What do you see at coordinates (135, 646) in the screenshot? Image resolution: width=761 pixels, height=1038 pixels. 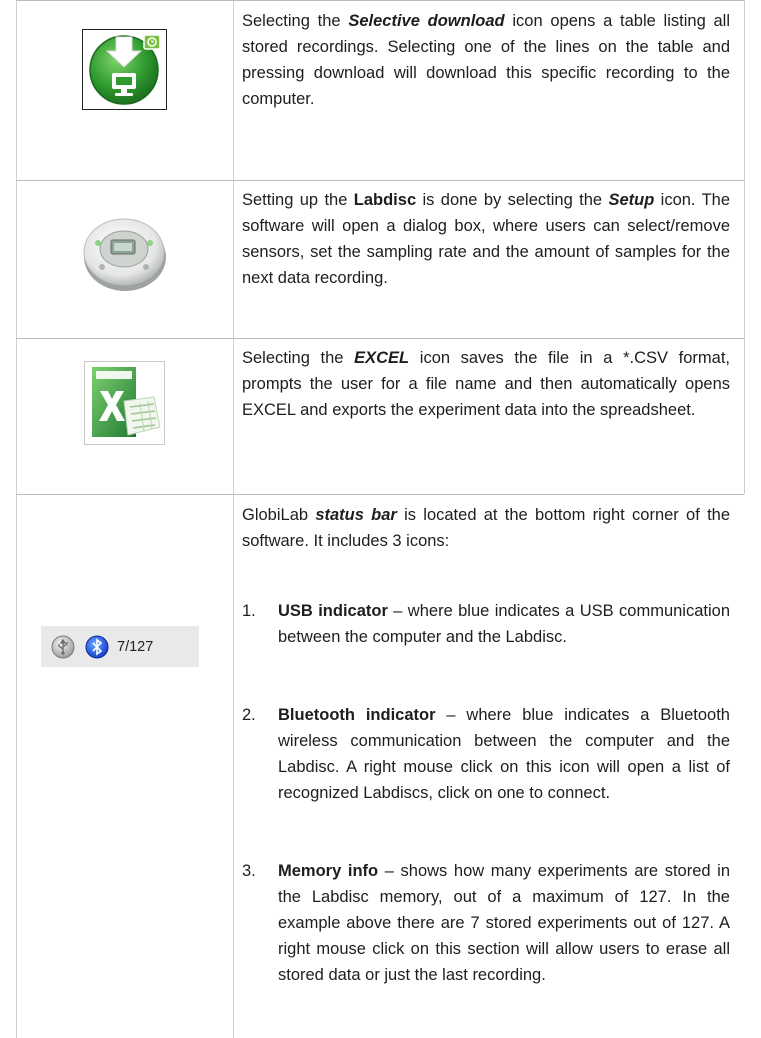 I see `memory-info-text: 7/127` at bounding box center [135, 646].